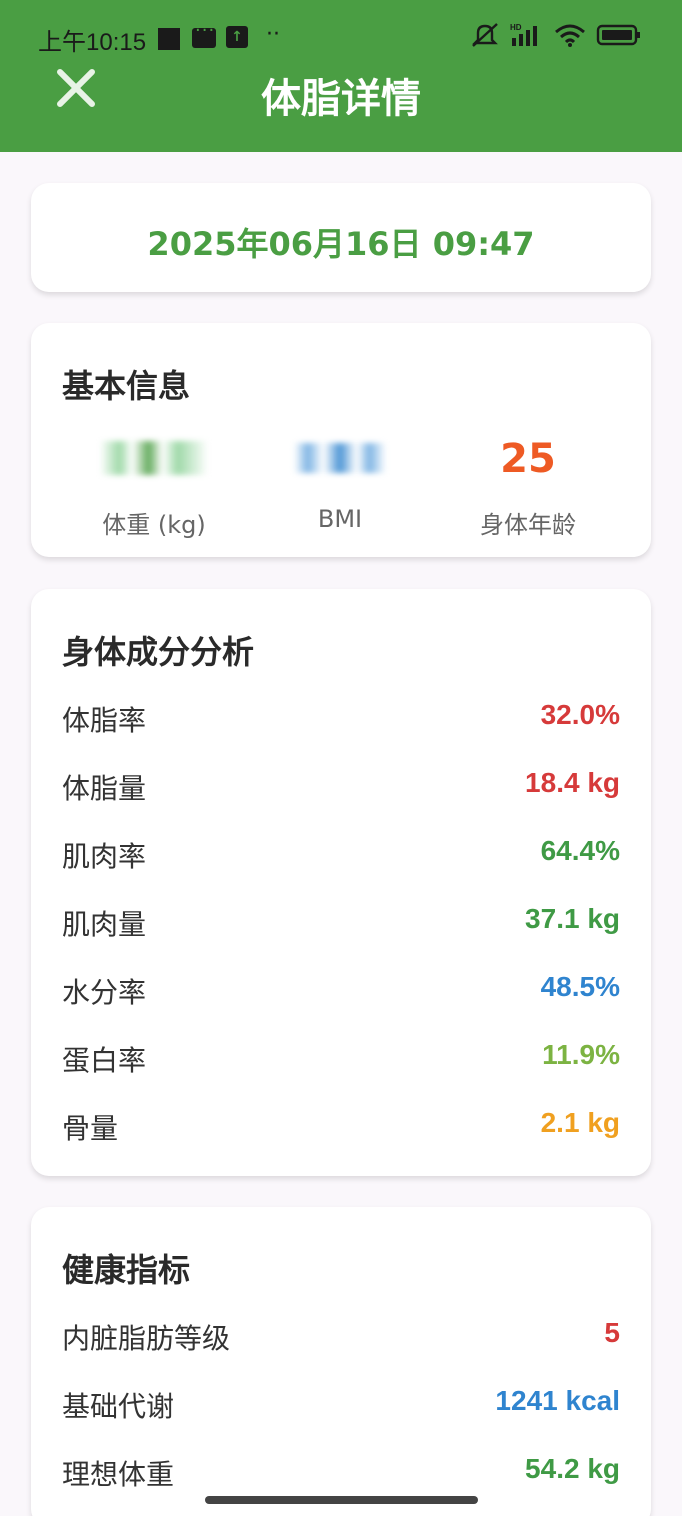 This screenshot has width=682, height=1516. I want to click on stat-label-weight: 体重 (kg), so click(154, 525).